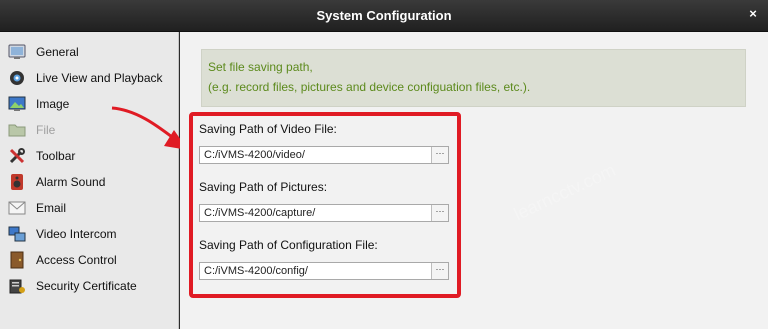 The width and height of the screenshot is (768, 329). I want to click on sidebar-item-email: Email, so click(91, 208).